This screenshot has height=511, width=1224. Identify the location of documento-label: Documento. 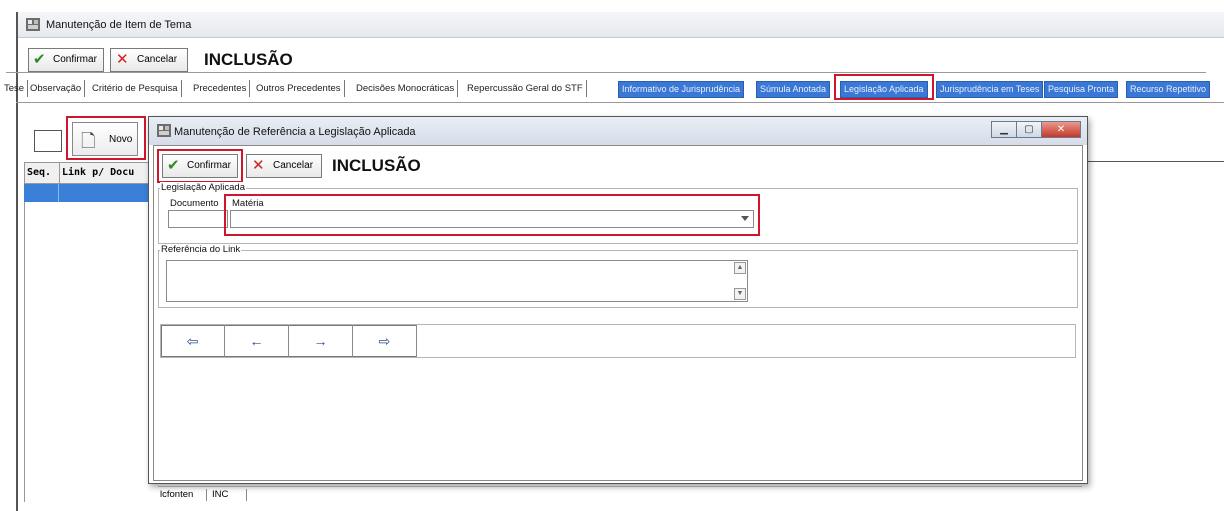
(194, 203).